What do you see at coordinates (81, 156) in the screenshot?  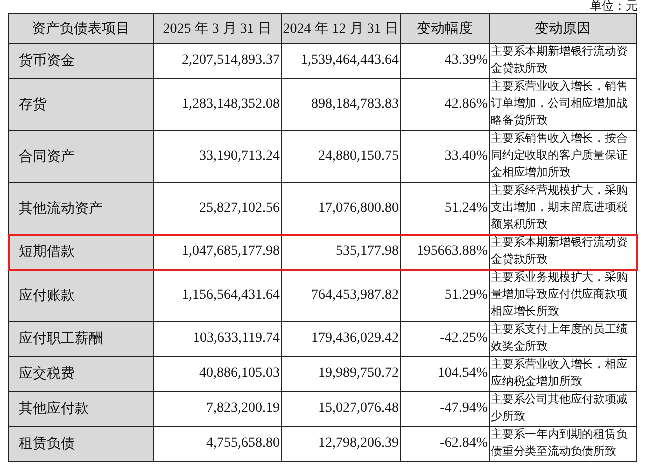 I see `table-cell: 合同资产` at bounding box center [81, 156].